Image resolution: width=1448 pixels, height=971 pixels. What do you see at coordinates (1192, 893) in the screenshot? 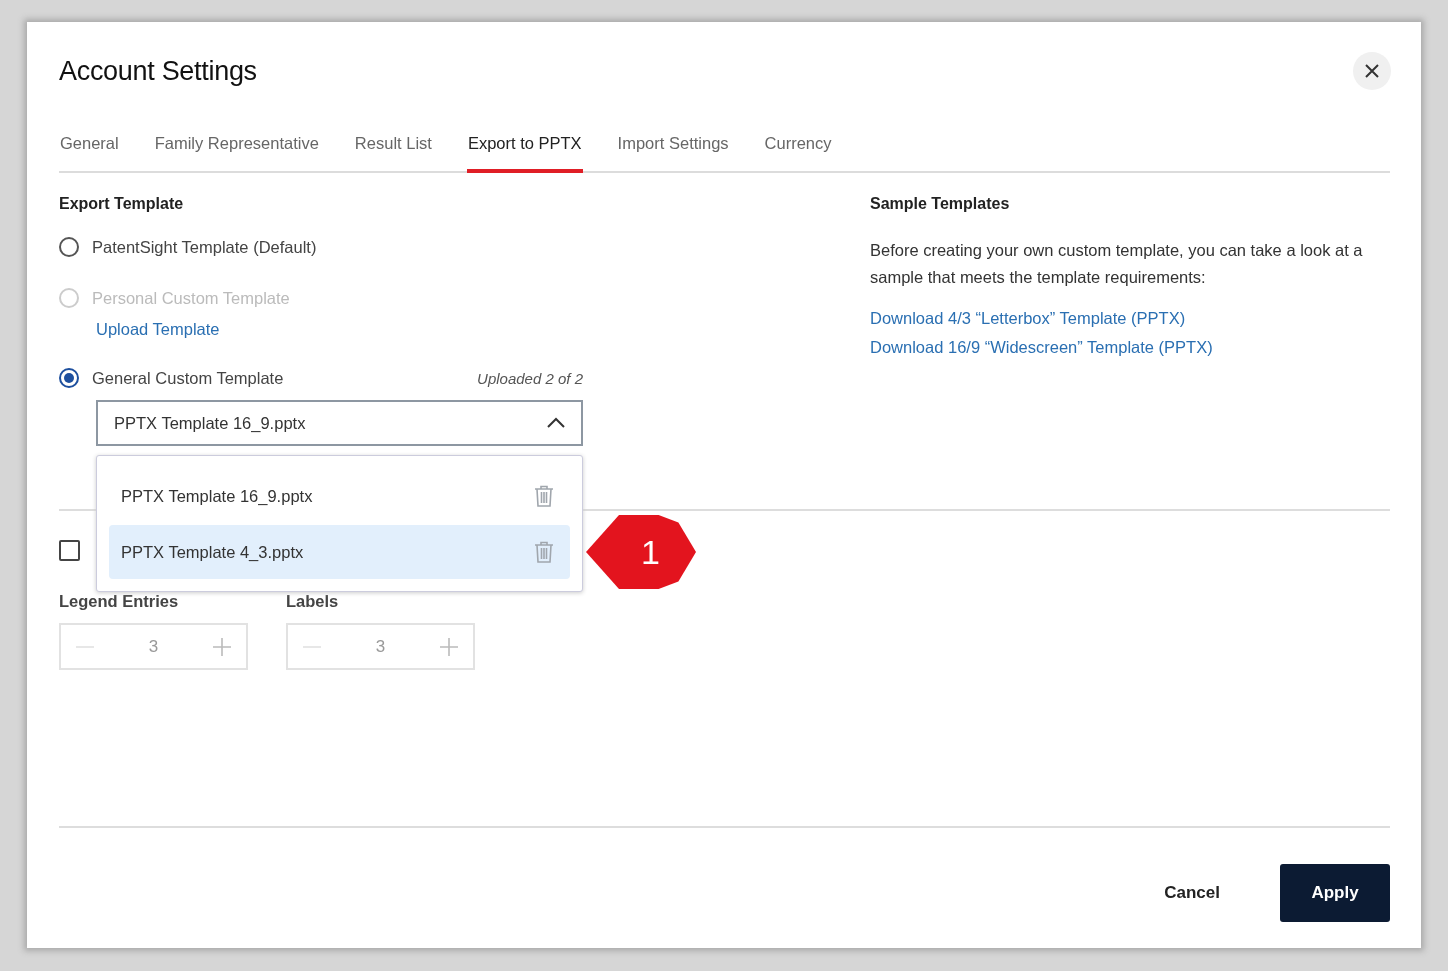
I see `cancel-button: Cancel` at bounding box center [1192, 893].